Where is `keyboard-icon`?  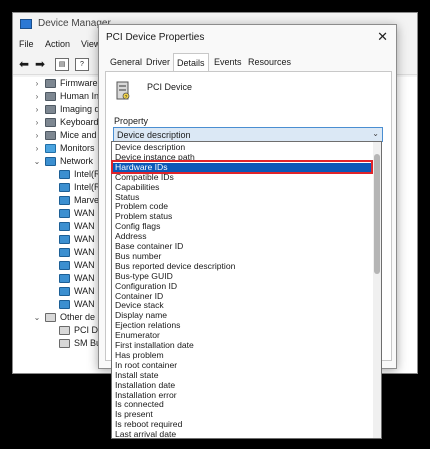
keyboard-icon is located at coordinates (50, 122).